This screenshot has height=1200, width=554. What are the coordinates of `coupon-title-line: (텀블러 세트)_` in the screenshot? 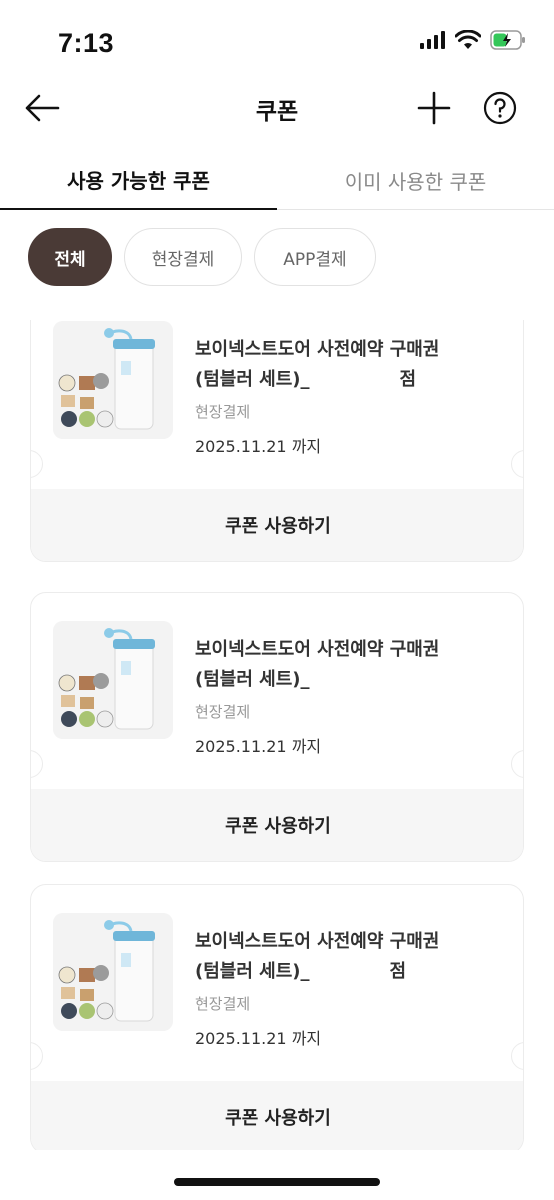 It's located at (345, 680).